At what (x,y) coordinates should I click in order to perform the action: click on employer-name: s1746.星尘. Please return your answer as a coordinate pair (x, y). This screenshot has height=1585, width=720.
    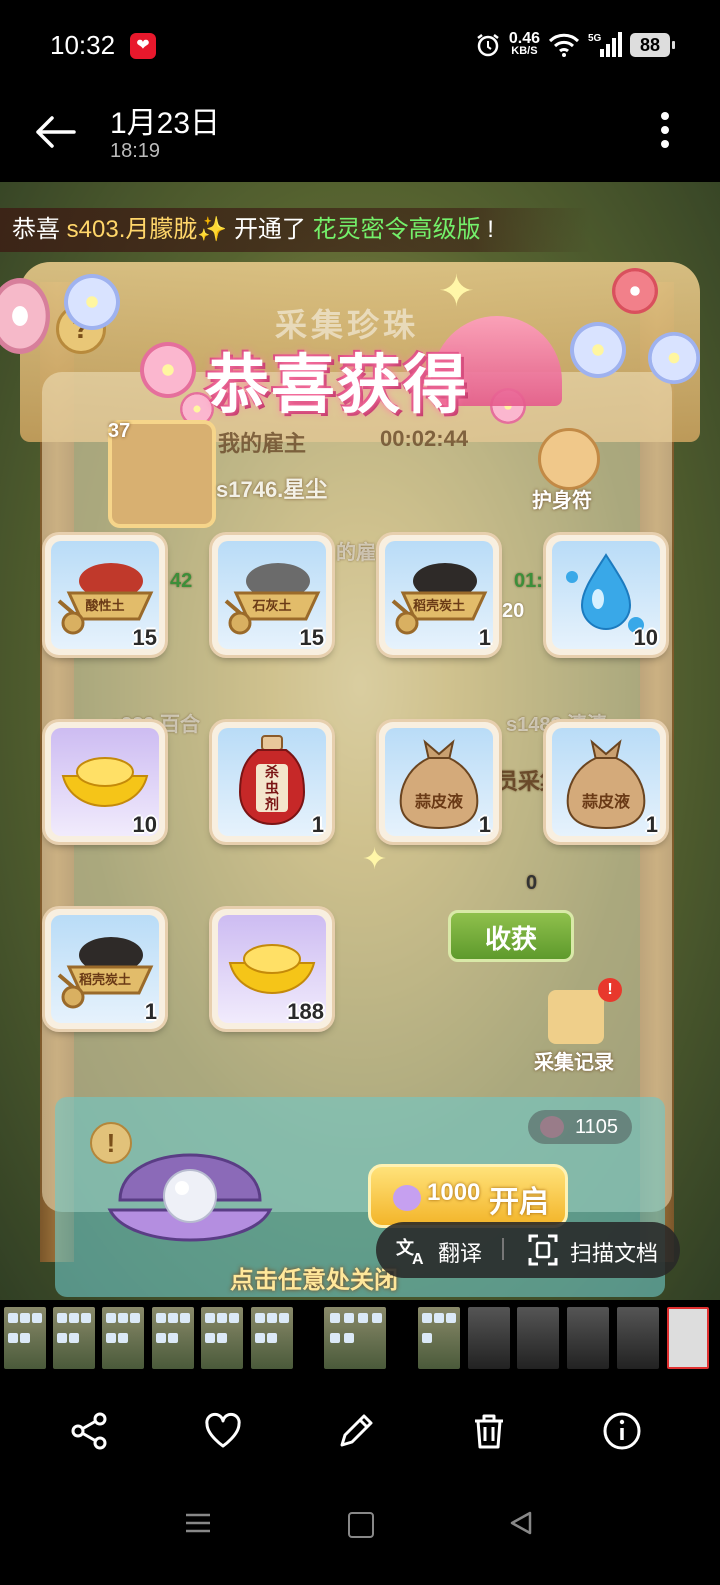
    Looking at the image, I should click on (272, 489).